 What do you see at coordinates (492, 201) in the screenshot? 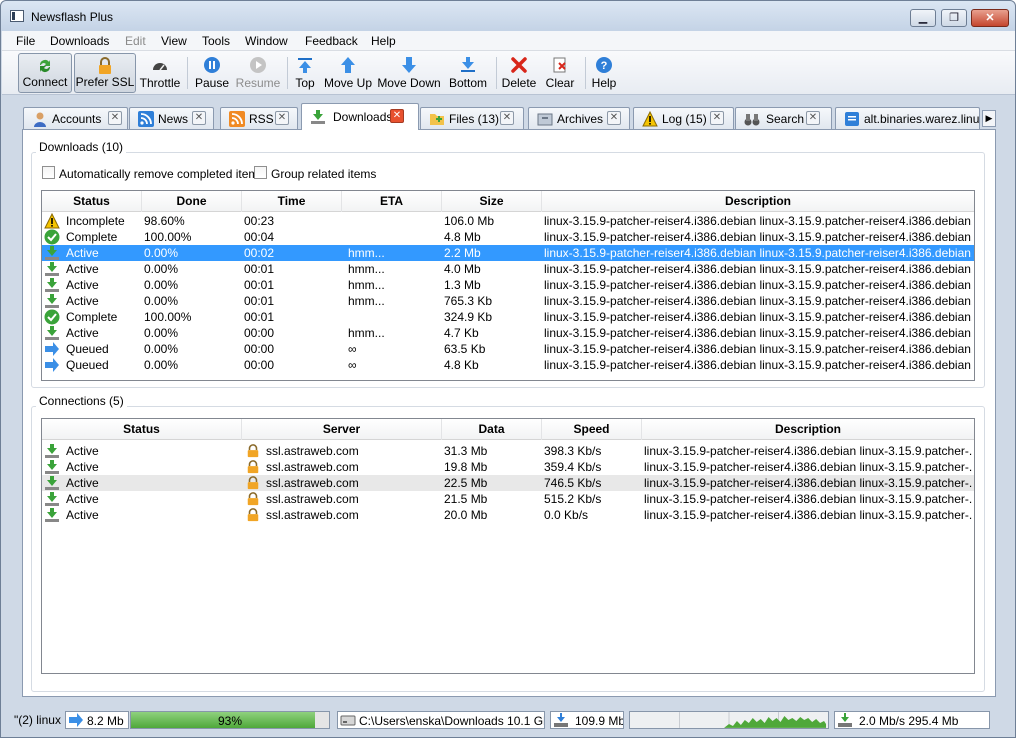
I see `column-header-size: Size` at bounding box center [492, 201].